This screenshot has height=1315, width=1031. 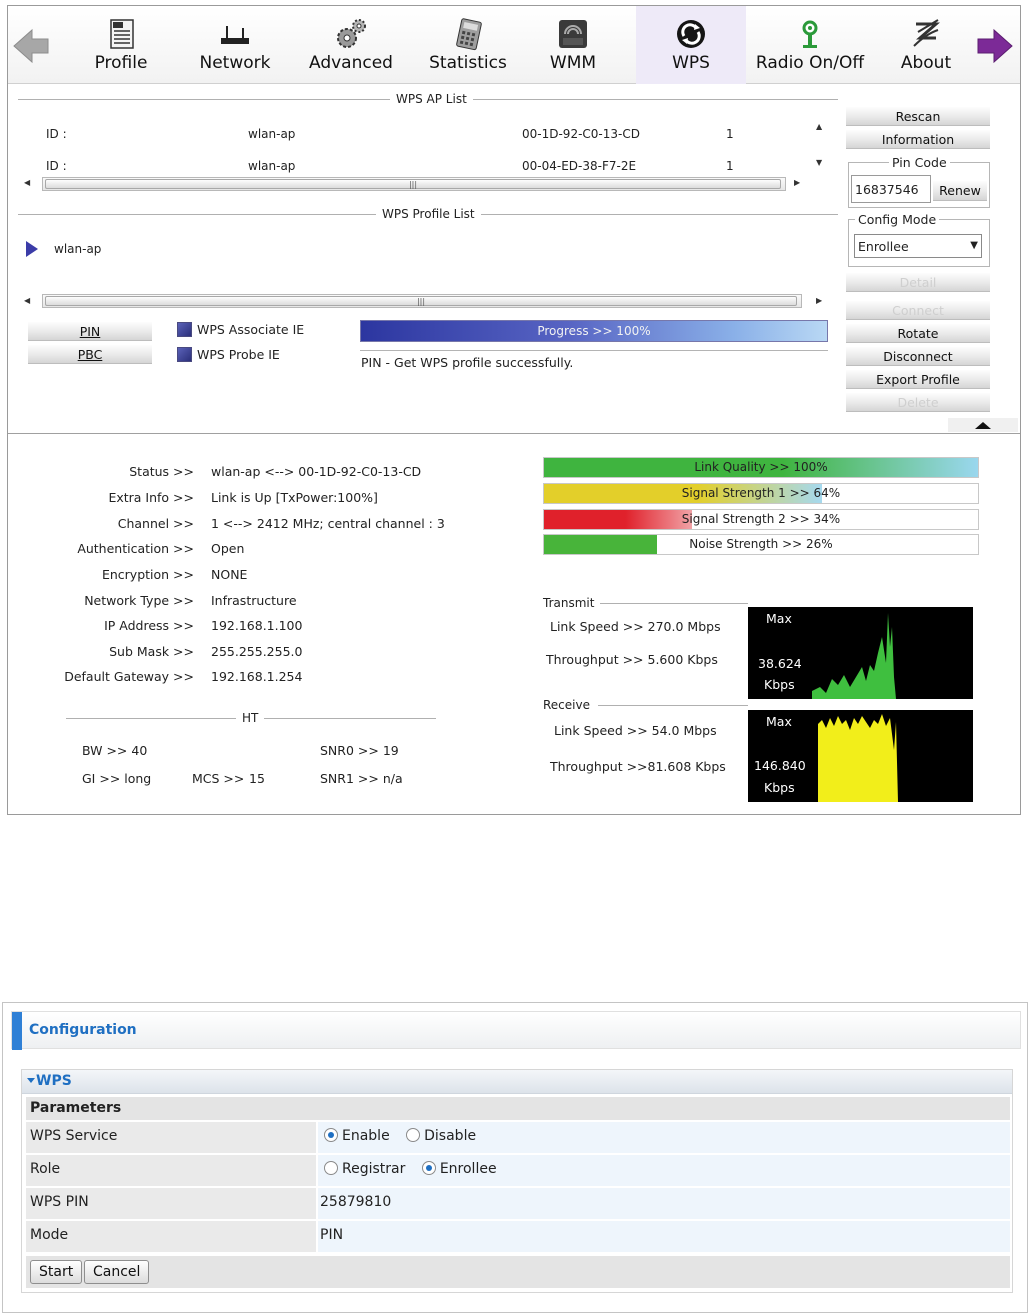 What do you see at coordinates (351, 63) in the screenshot?
I see `toolbar-label: Advanced` at bounding box center [351, 63].